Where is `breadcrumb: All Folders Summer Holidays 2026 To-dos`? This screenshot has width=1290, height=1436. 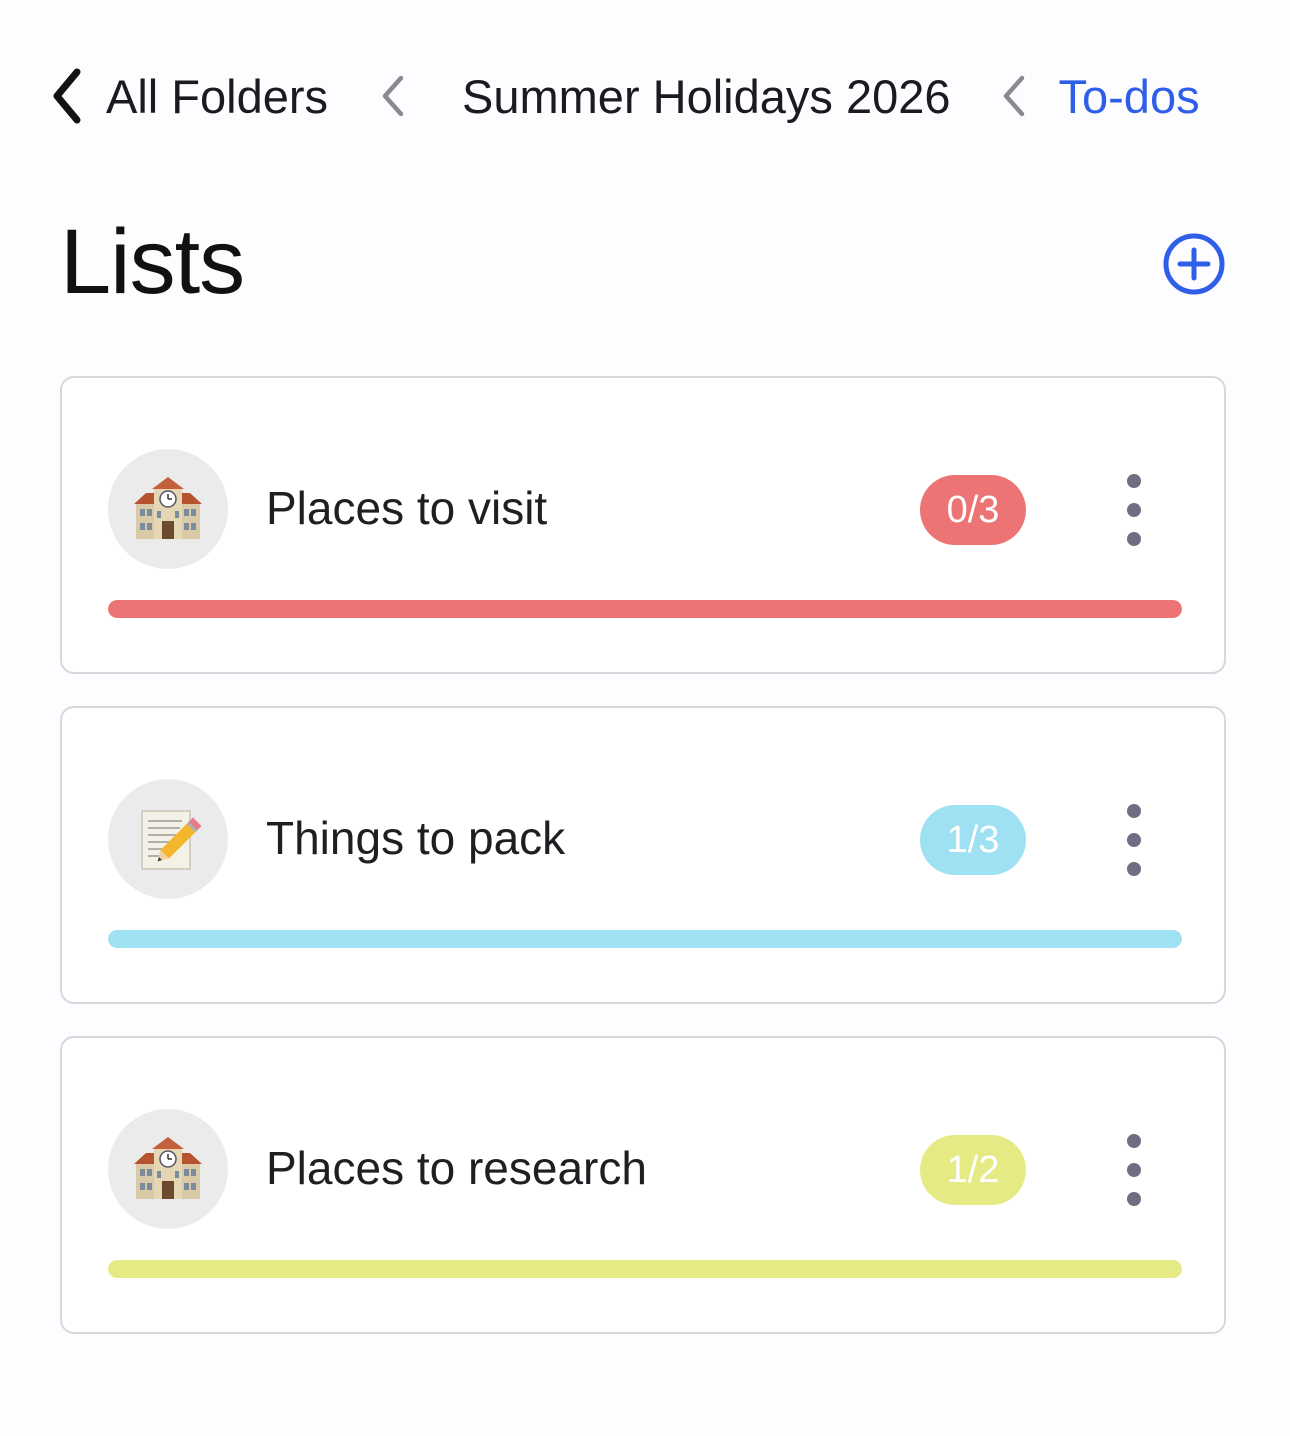
breadcrumb: All Folders Summer Holidays 2026 To-dos is located at coordinates (624, 96).